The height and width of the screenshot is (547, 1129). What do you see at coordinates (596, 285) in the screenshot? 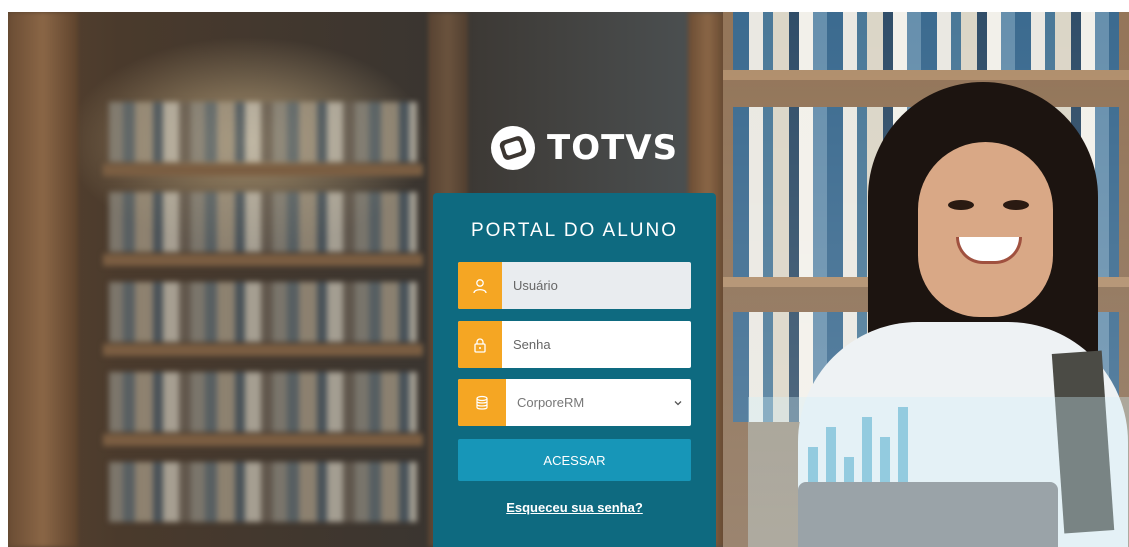
I see `username-input` at bounding box center [596, 285].